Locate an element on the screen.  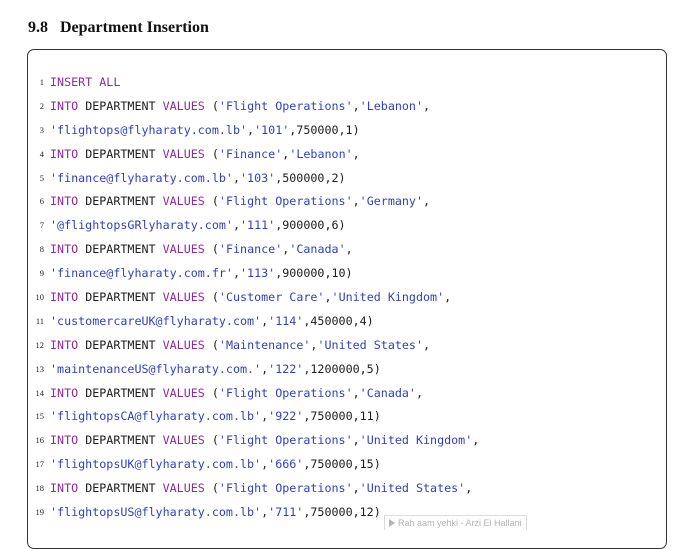
line-number: 4 is located at coordinates (41, 153).